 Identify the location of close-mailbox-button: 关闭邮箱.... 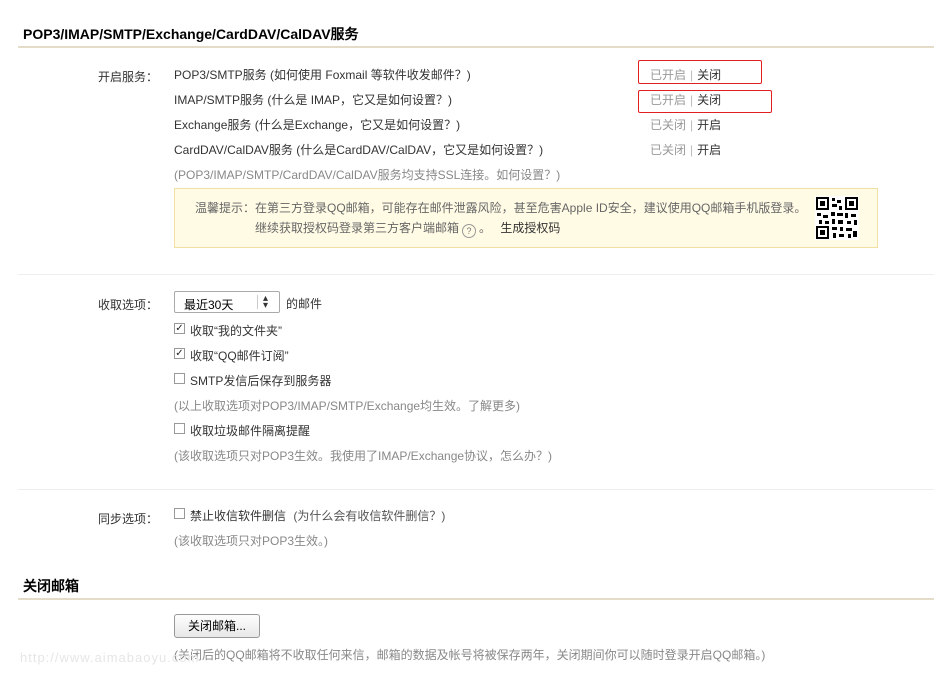
(217, 626).